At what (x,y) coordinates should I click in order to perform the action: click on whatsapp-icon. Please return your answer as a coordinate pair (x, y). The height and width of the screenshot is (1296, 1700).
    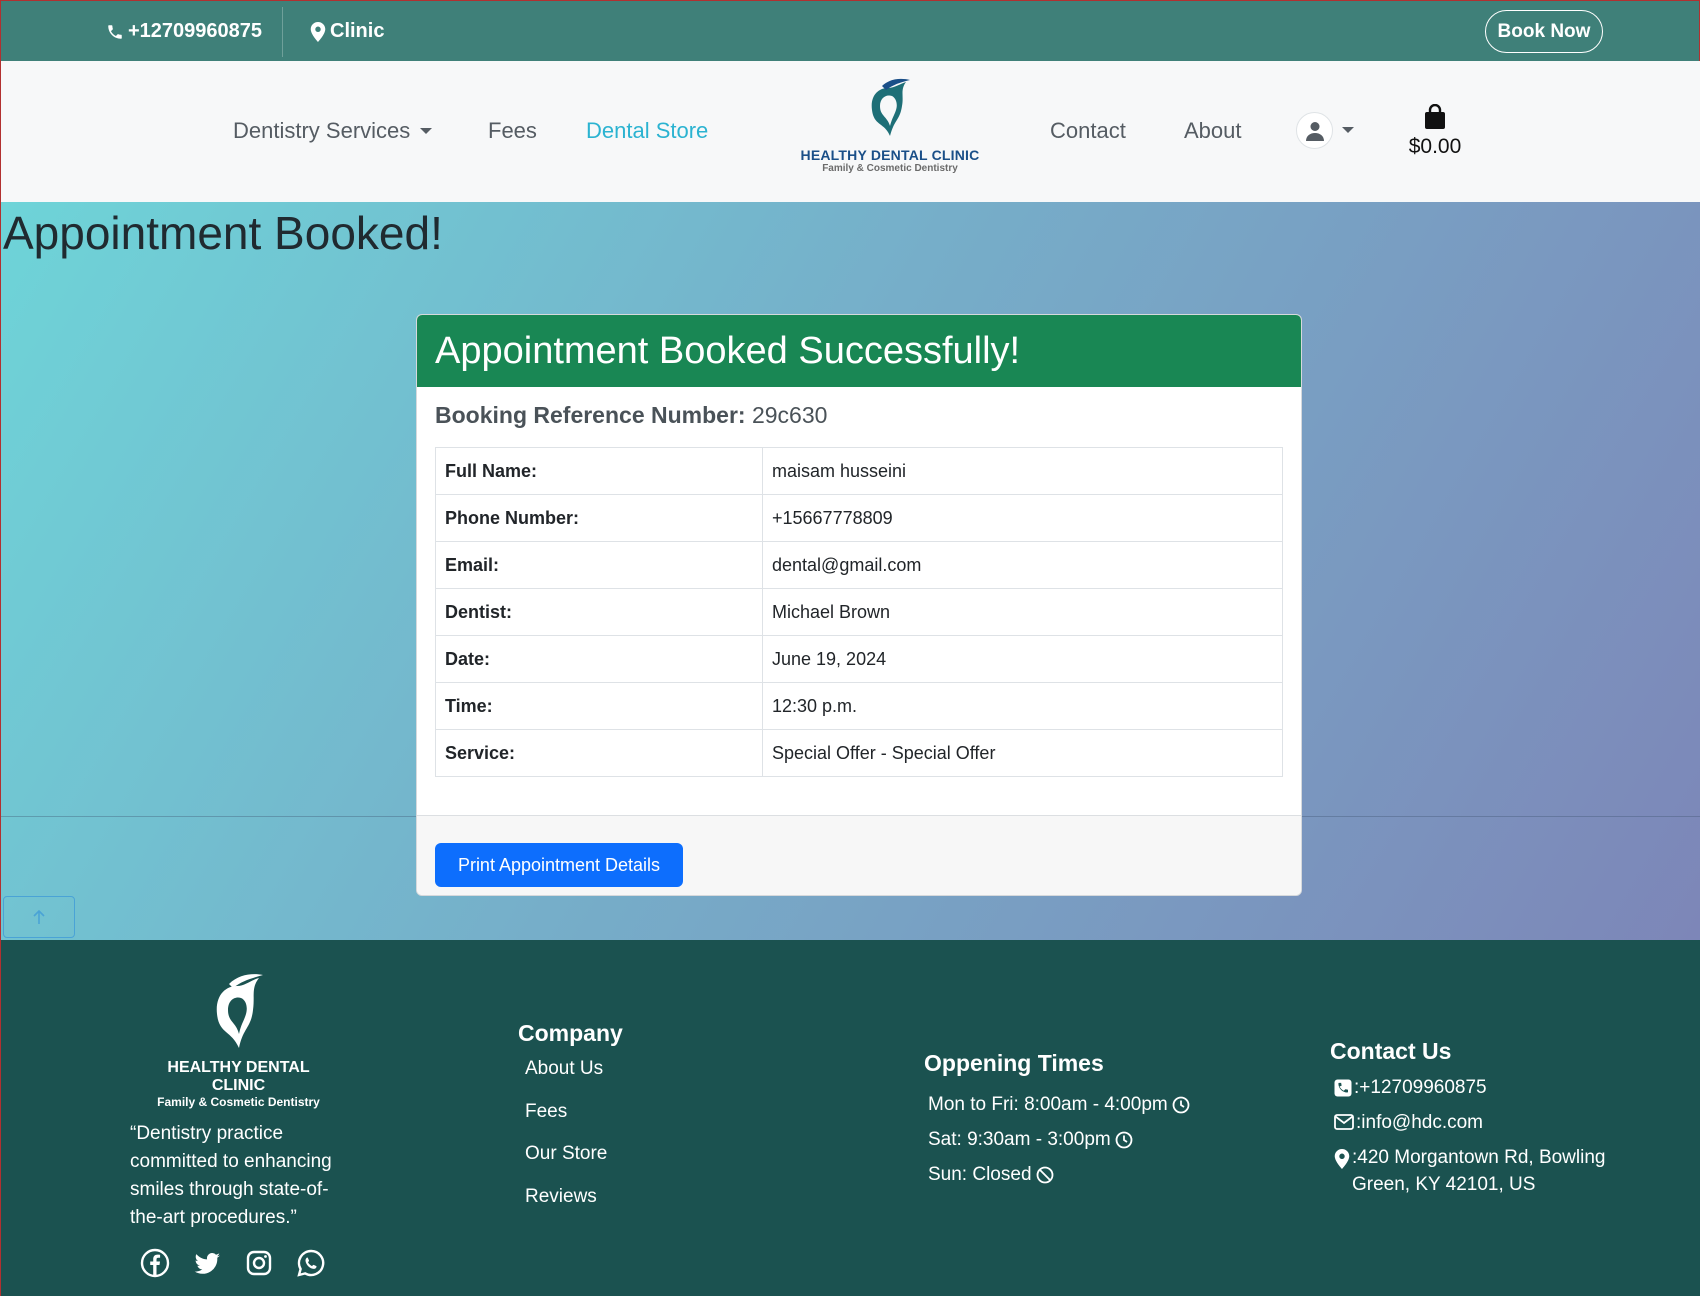
    Looking at the image, I should click on (311, 1263).